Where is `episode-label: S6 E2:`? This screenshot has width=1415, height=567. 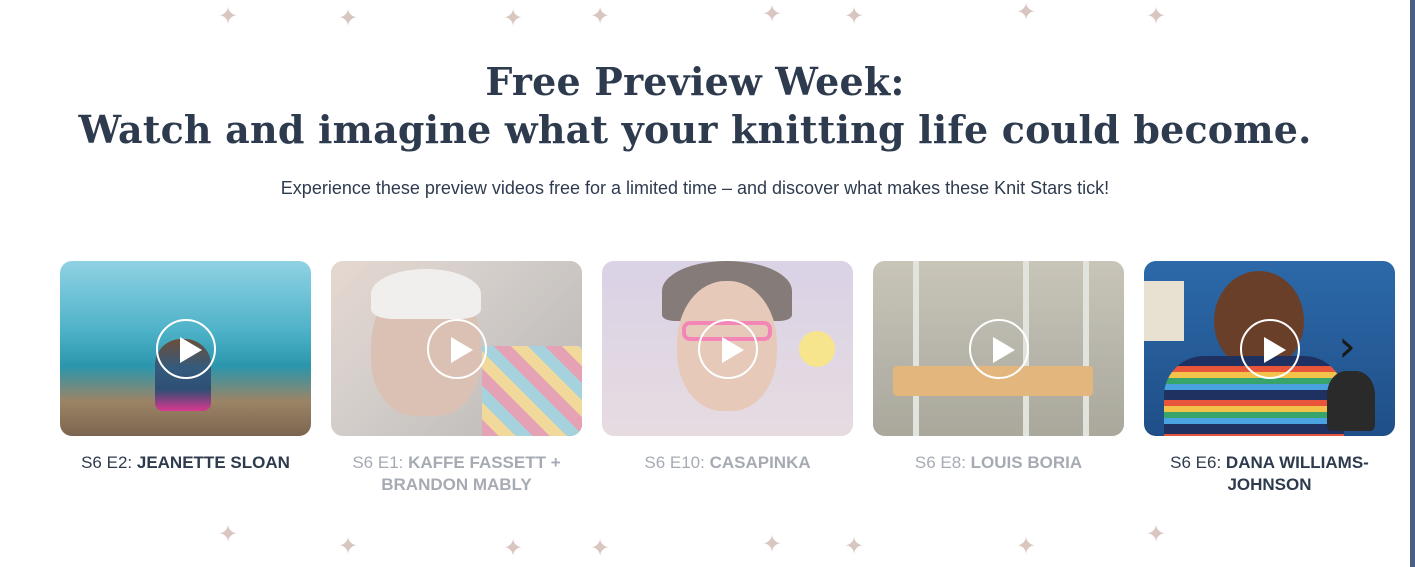
episode-label: S6 E2: is located at coordinates (109, 462).